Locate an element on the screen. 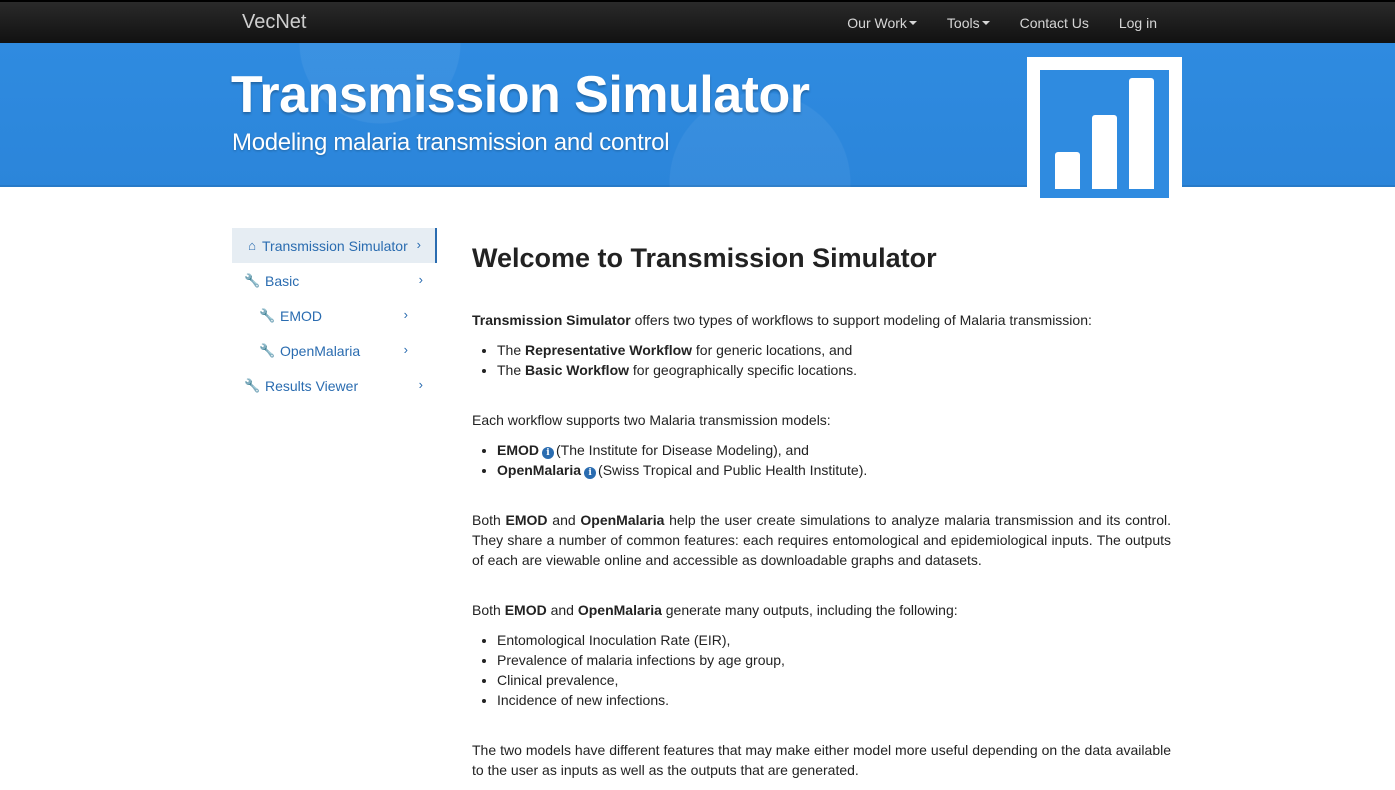 Image resolution: width=1395 pixels, height=790 pixels. nav-links: Our Work Tools Contact Us Log in is located at coordinates (987, 22).